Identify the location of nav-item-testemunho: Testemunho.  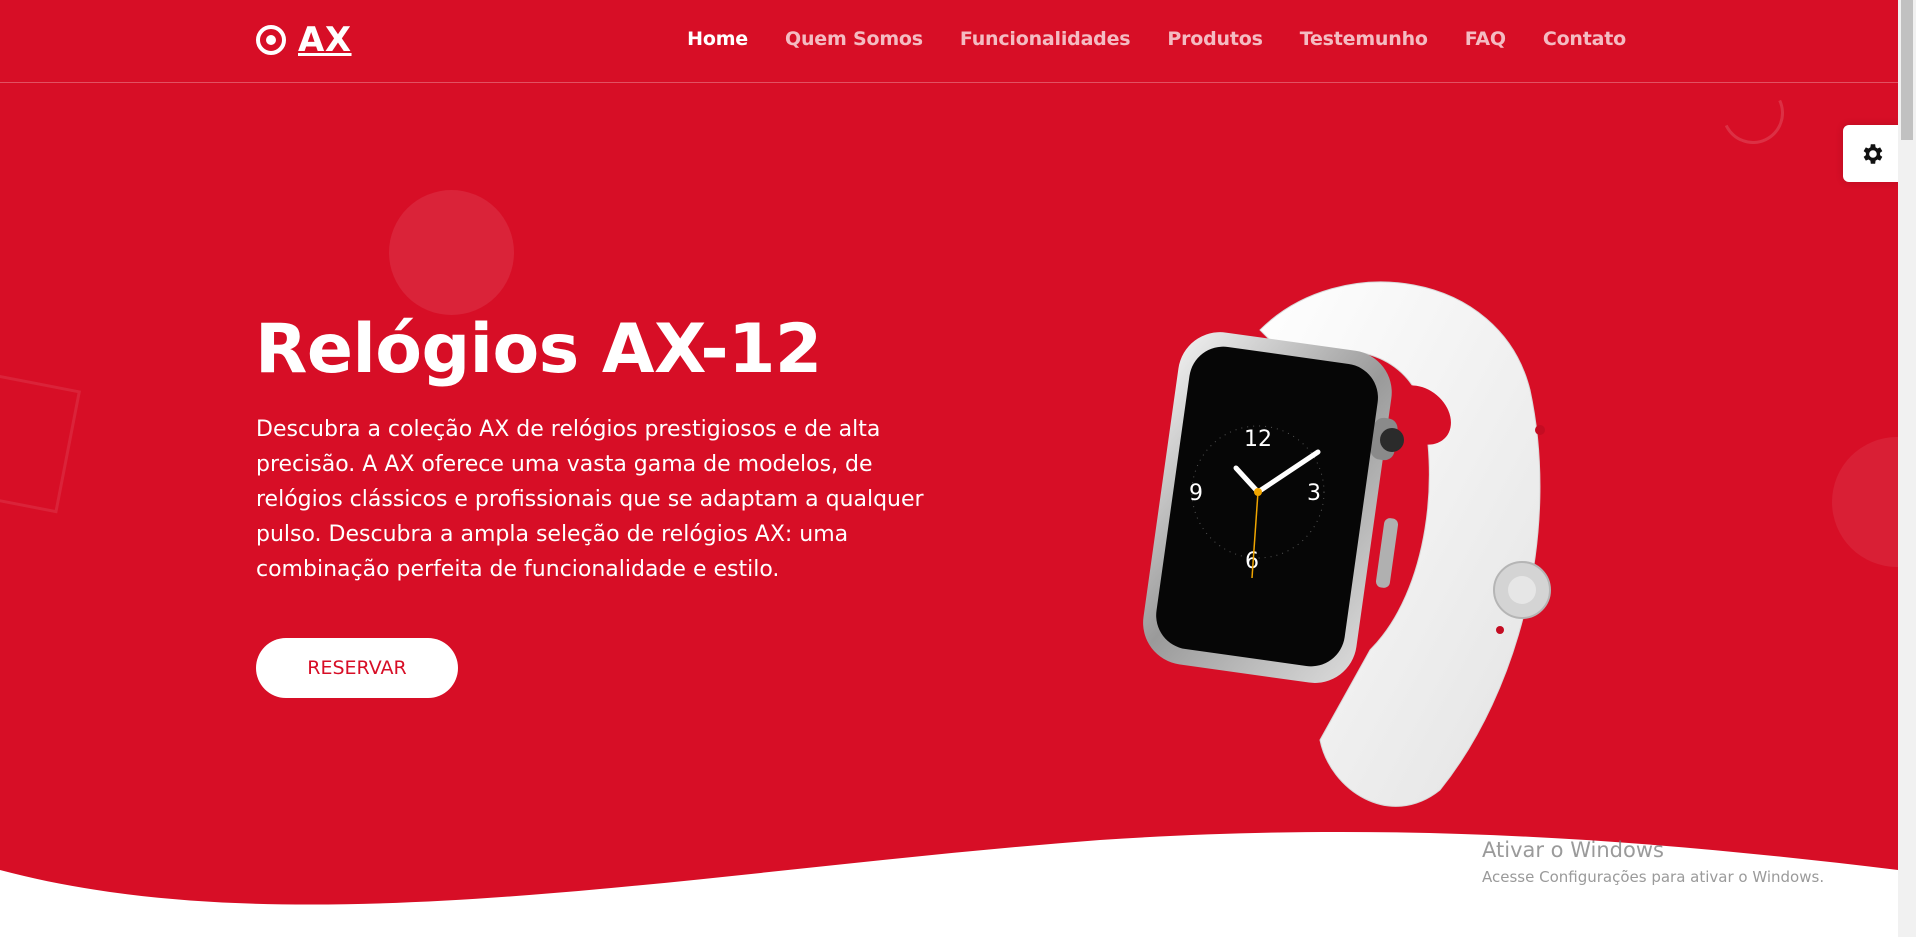
(1364, 39).